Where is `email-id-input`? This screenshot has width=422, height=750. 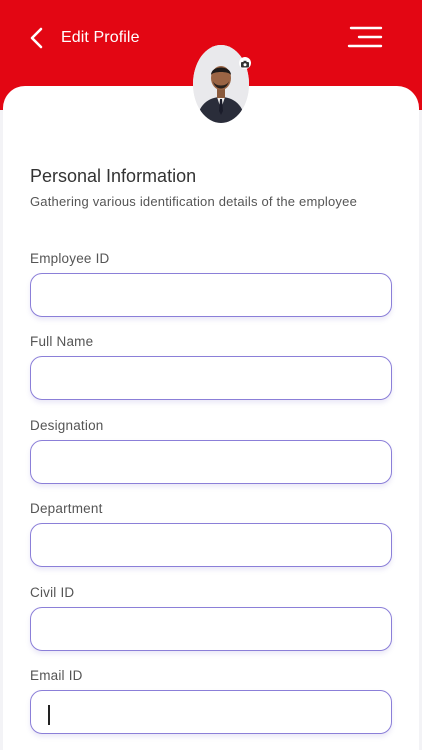 email-id-input is located at coordinates (211, 712).